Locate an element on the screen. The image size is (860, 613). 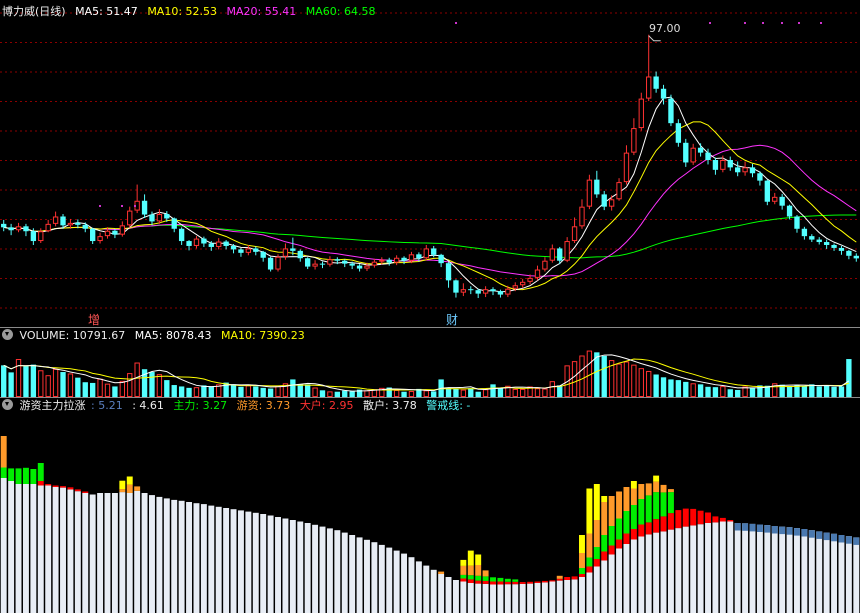
volume-ma10: MA10: 7390.23 is located at coordinates (262, 335).